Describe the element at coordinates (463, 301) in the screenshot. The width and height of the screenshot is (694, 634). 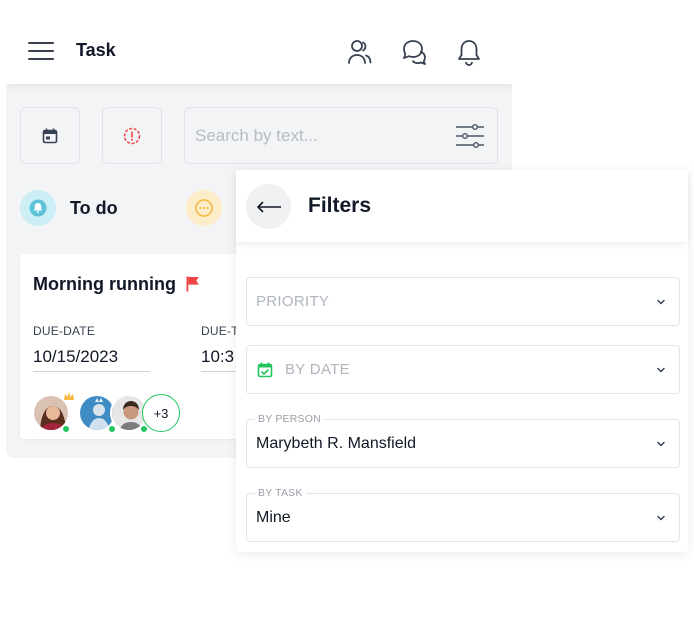
I see `priority-select: PRIORITY` at that location.